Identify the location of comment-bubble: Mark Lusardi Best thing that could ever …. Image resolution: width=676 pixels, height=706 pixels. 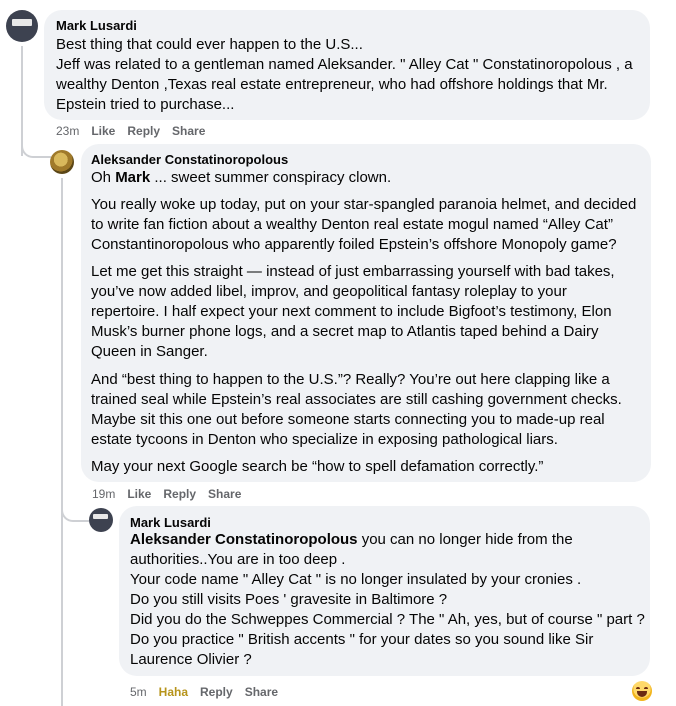
(347, 65).